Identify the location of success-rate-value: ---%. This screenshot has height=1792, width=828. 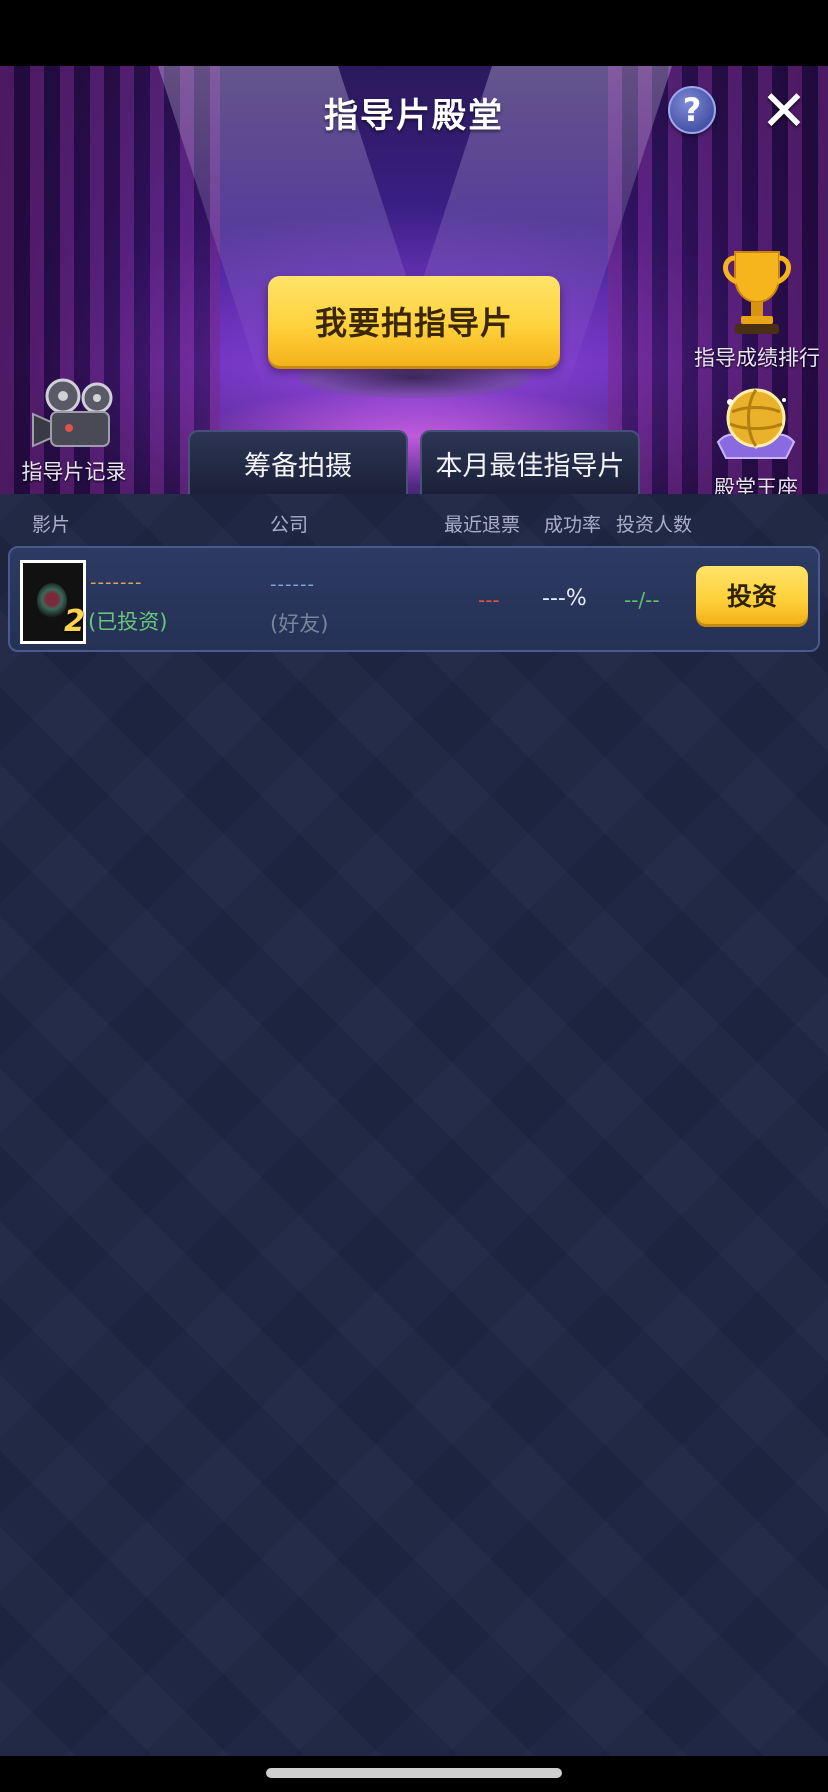
(564, 598).